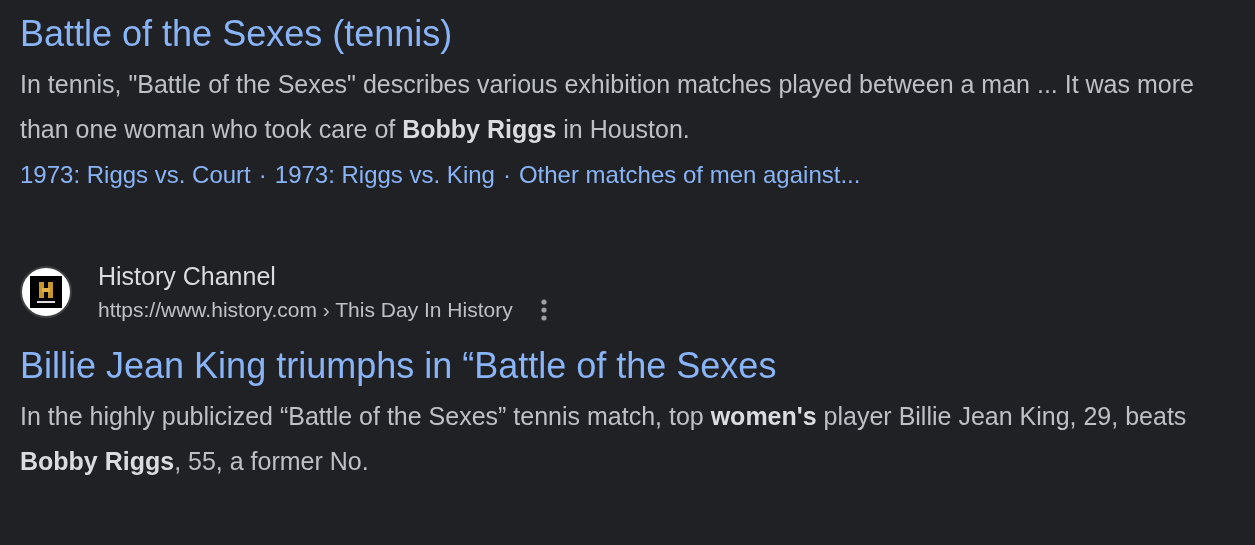  I want to click on sitelink: 1973: Riggs vs. King, so click(384, 175).